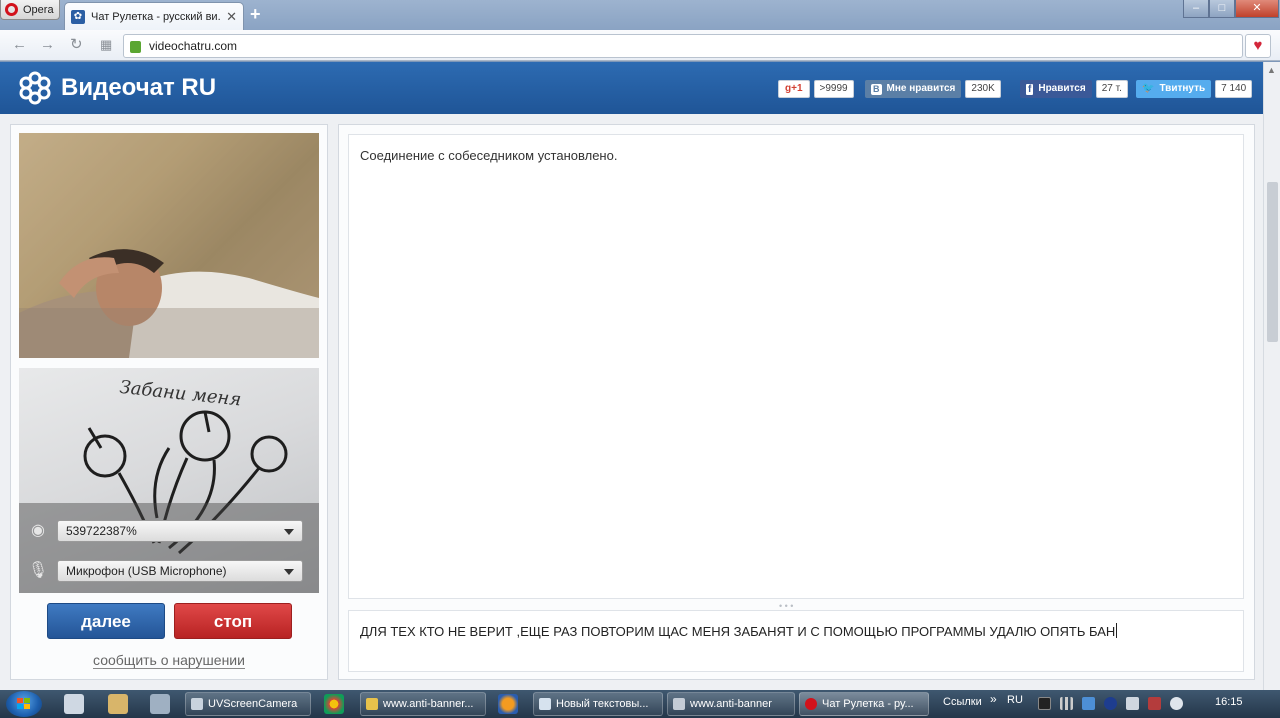 The image size is (1280, 718). I want to click on new-tab-button: +, so click(255, 14).